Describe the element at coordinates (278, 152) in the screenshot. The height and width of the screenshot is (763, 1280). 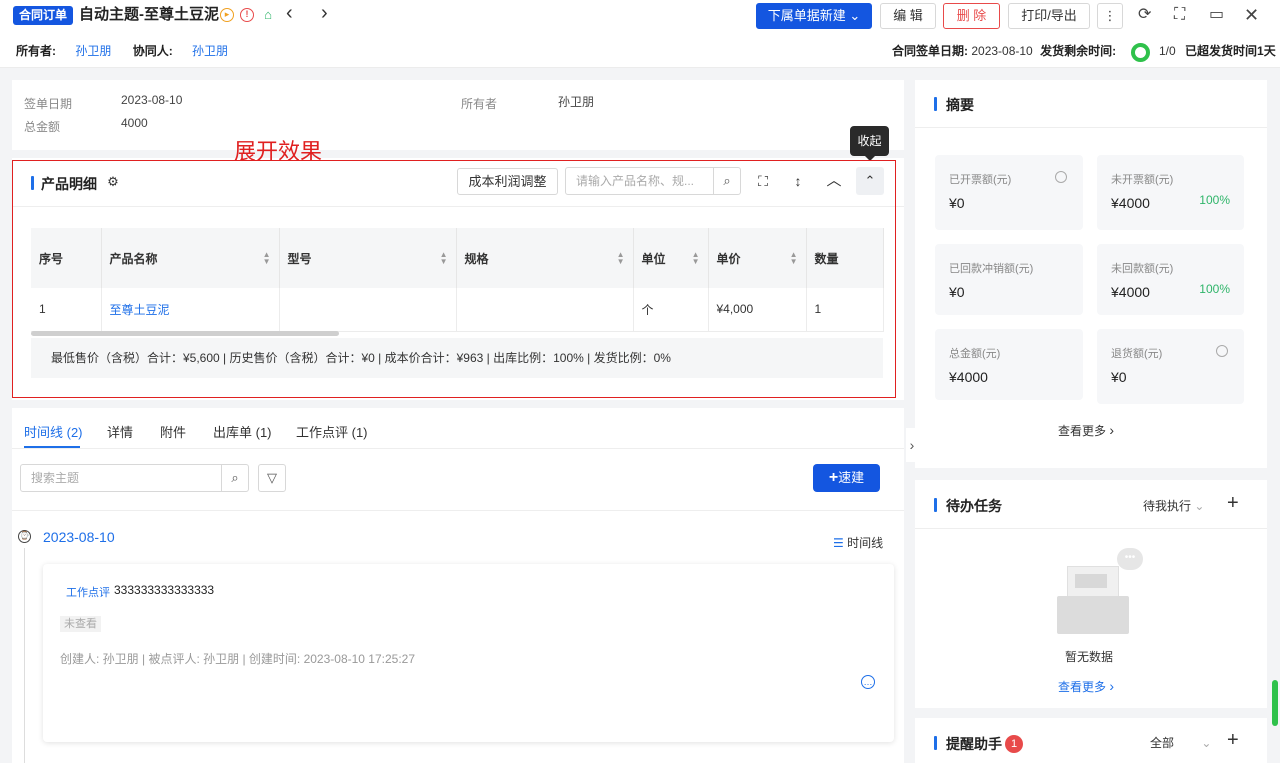
I see `annotation-label: 展开效果` at that location.